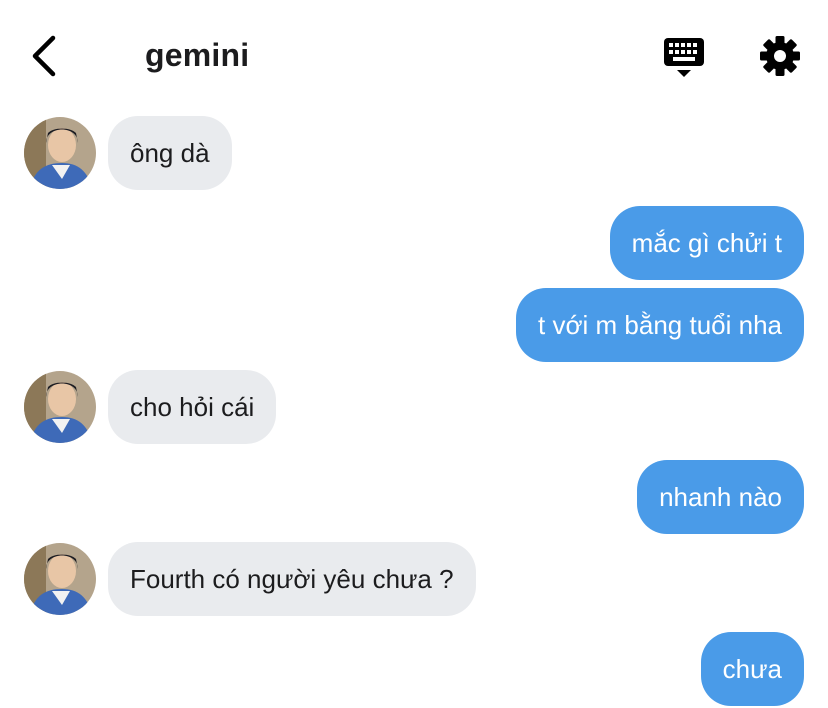  Describe the element at coordinates (197, 55) in the screenshot. I see `page-title: gemini` at that location.